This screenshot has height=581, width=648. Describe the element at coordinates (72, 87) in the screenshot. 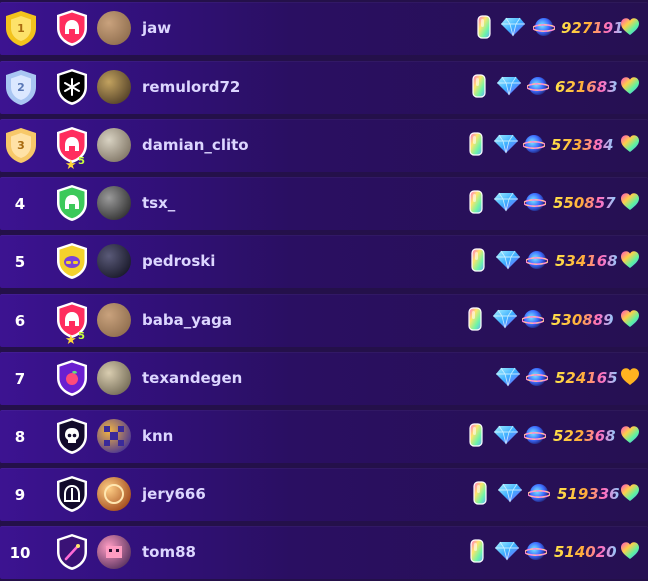

I see `snowflake-icon` at that location.